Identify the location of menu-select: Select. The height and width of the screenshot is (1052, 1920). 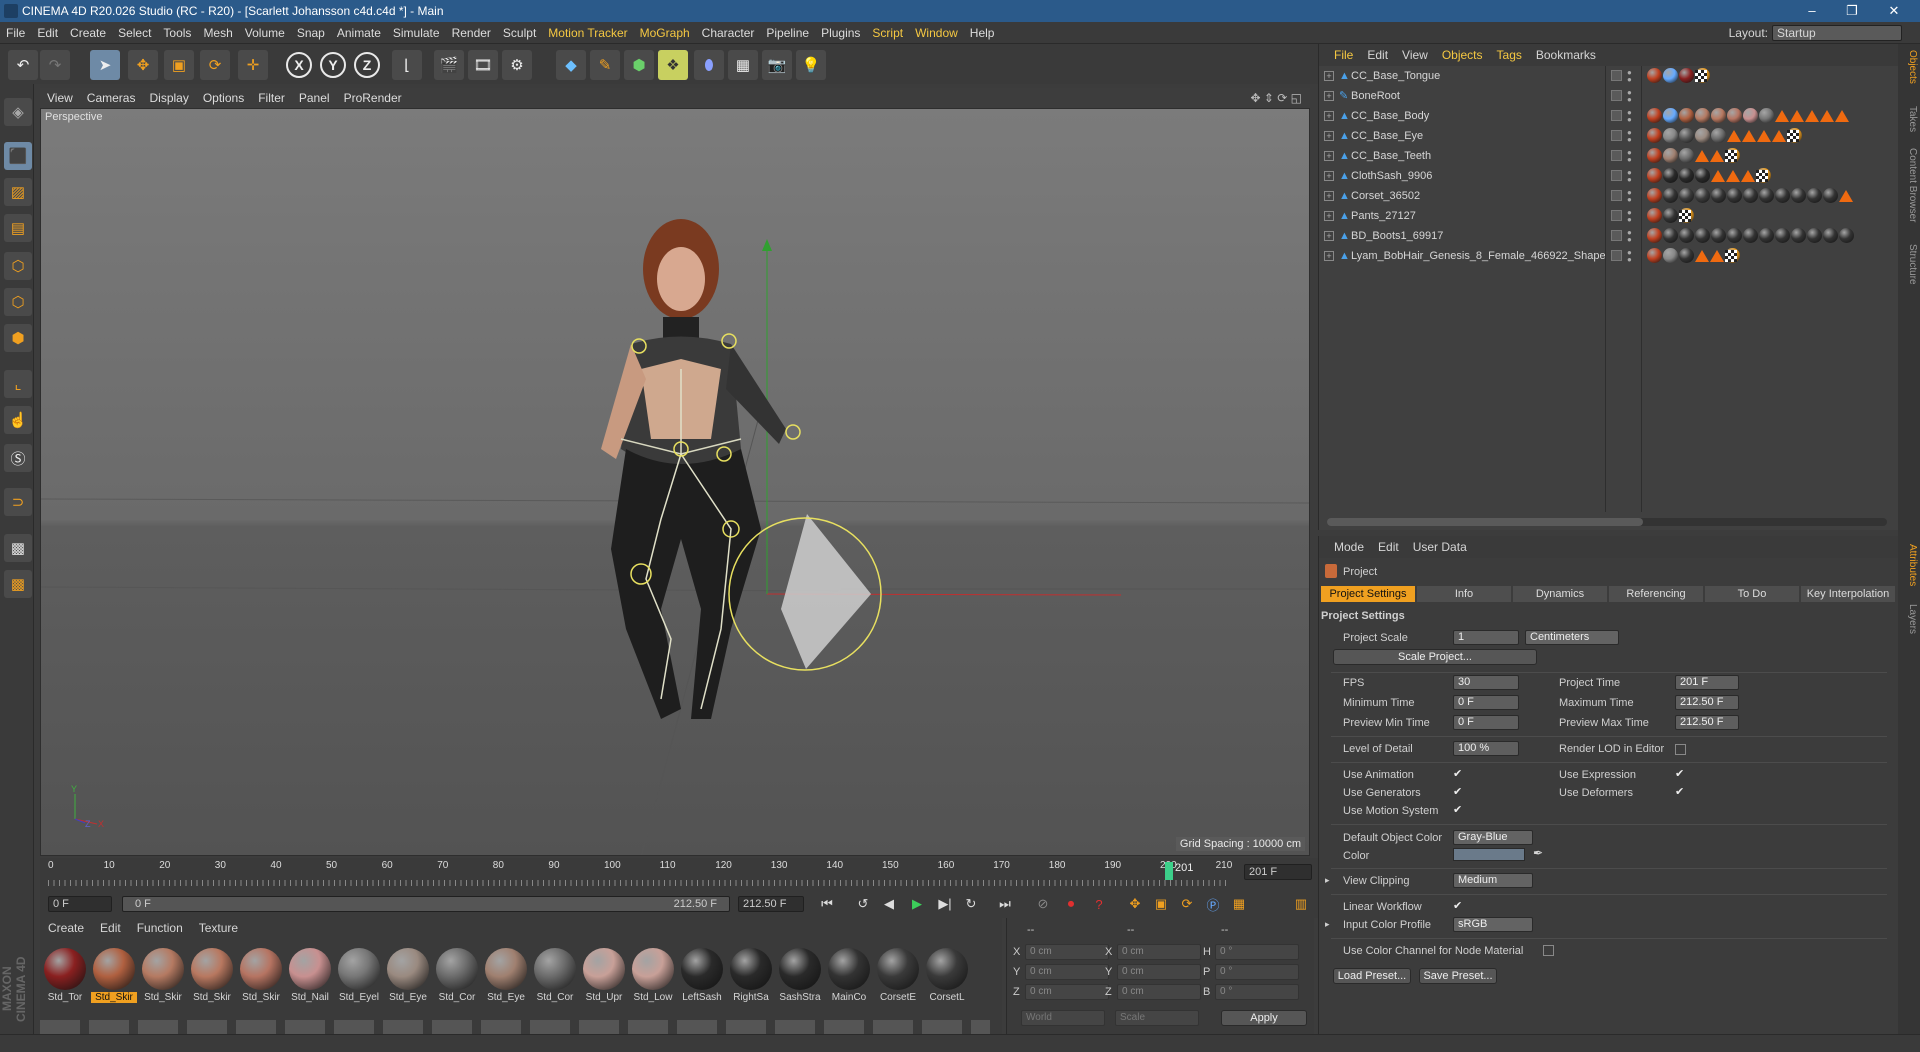
(134, 33).